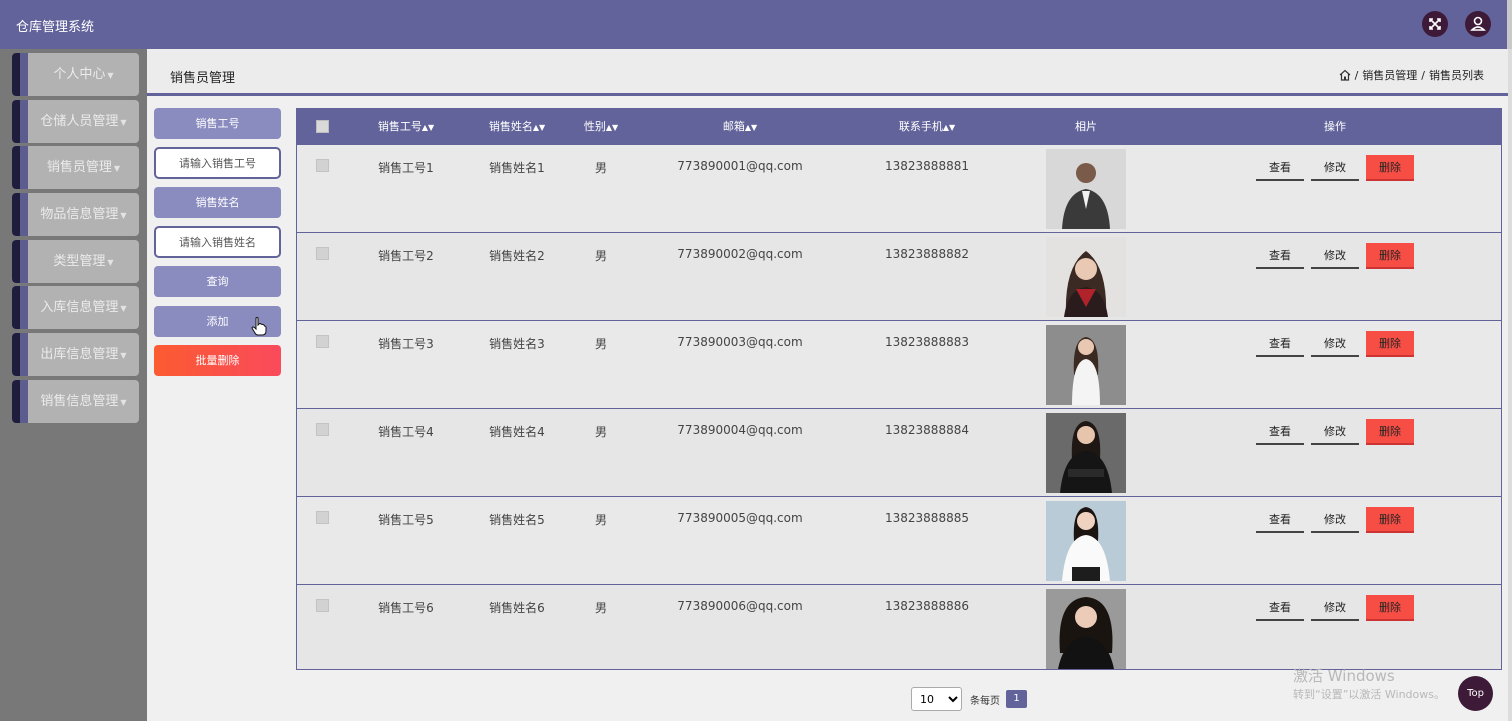 This screenshot has width=1512, height=721. What do you see at coordinates (259, 326) in the screenshot?
I see `hand-cursor-icon` at bounding box center [259, 326].